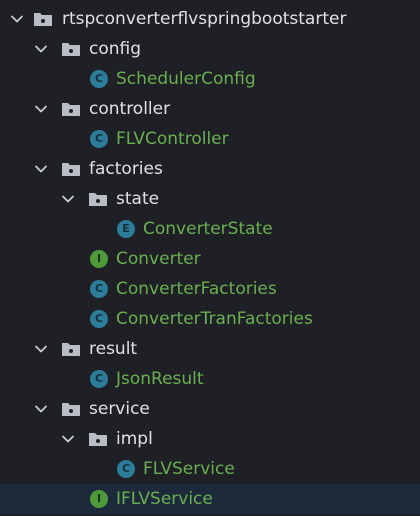  Describe the element at coordinates (134, 439) in the screenshot. I see `tree-node-label: impl` at that location.